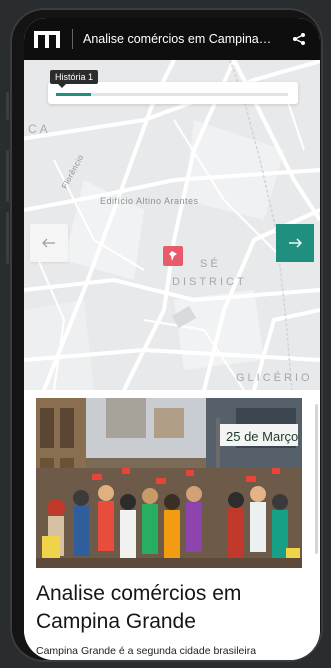  Describe the element at coordinates (39, 129) in the screenshot. I see `map-label-corner: CA` at that location.